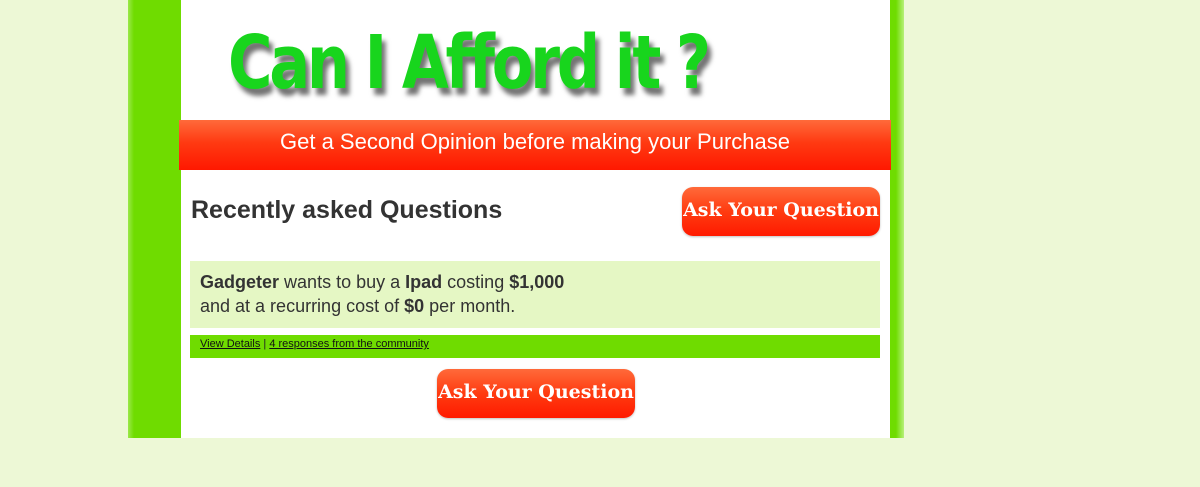 This screenshot has width=1200, height=487. Describe the element at coordinates (536, 393) in the screenshot. I see `ask-question-button-bottom: Ask Your Question` at that location.